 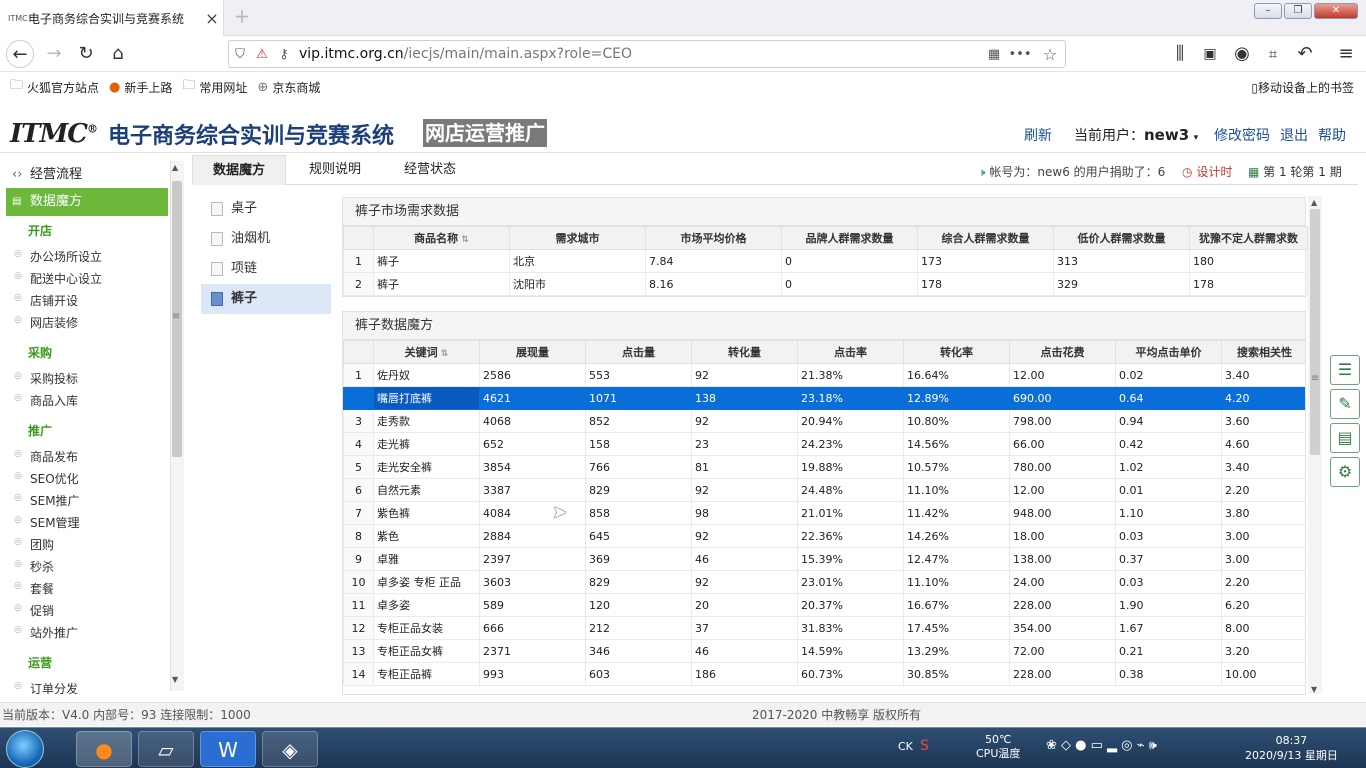 What do you see at coordinates (1302, 87) in the screenshot?
I see `mobile-bookmarks: ▯移动设备上的书签` at bounding box center [1302, 87].